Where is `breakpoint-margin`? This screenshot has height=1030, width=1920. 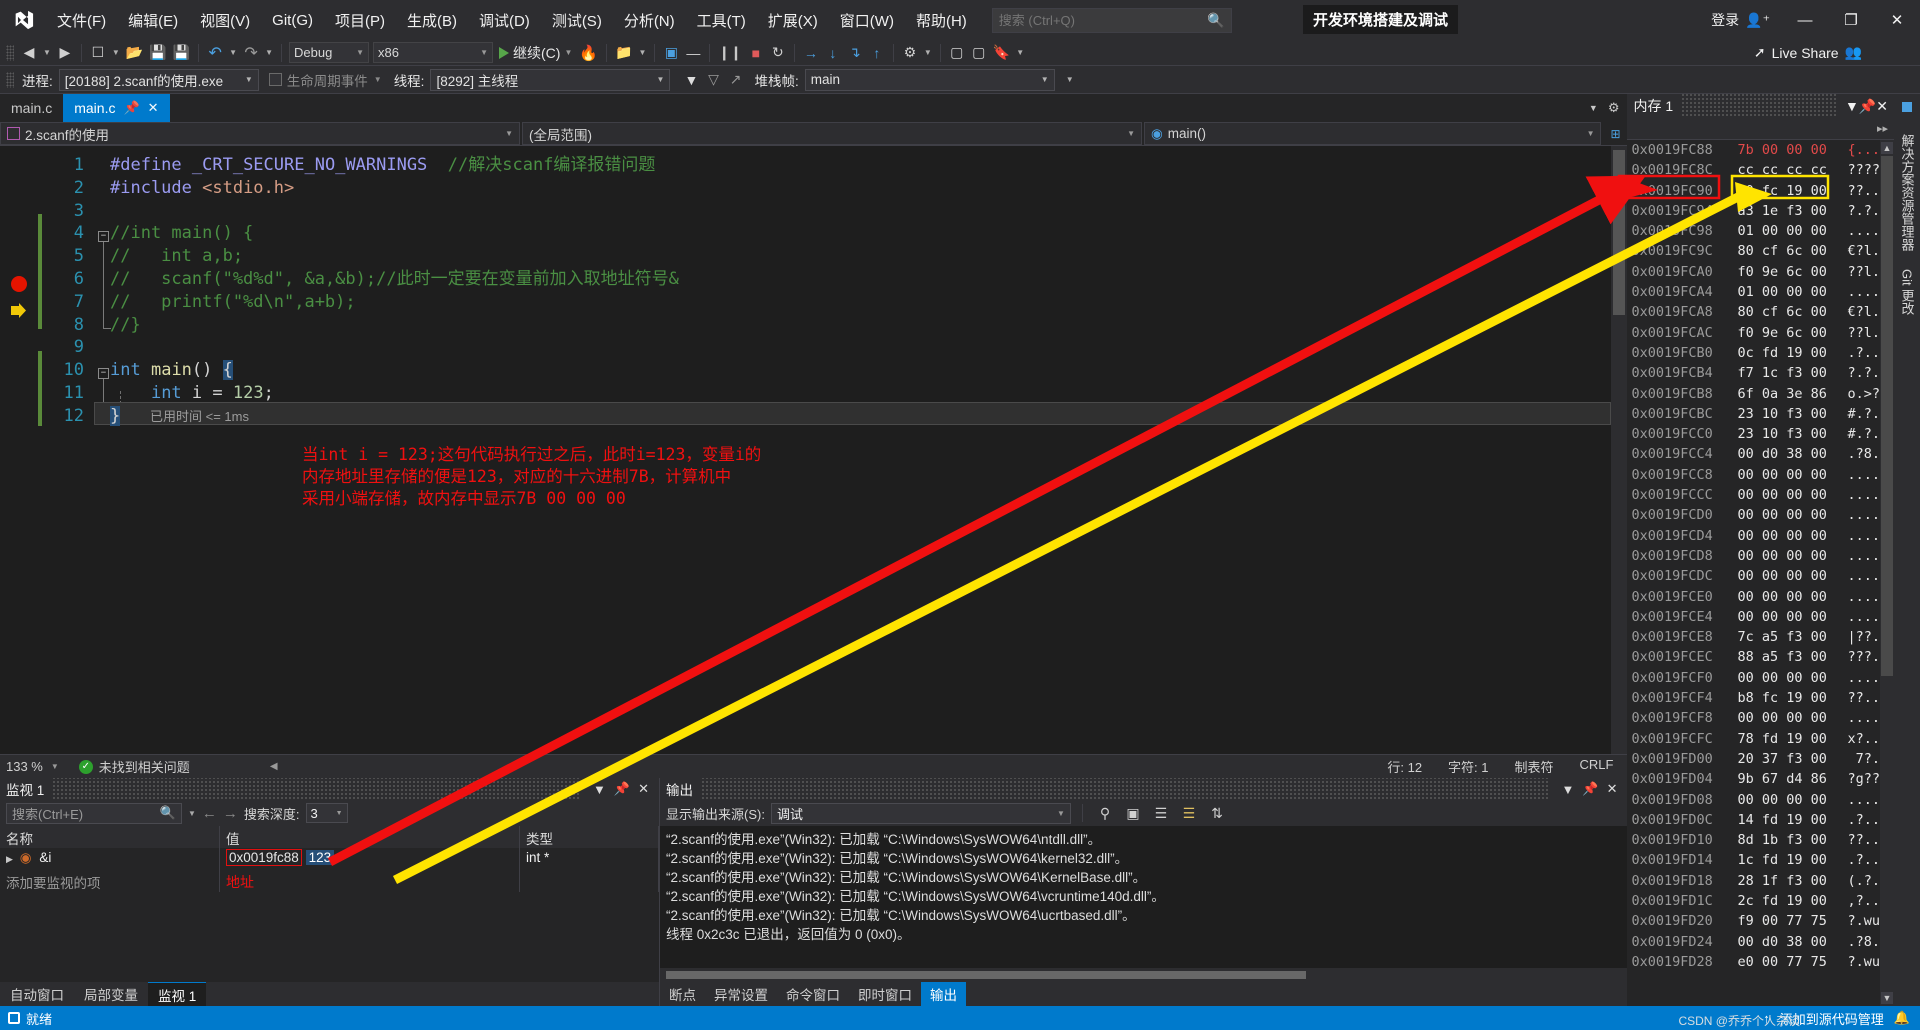 breakpoint-margin is located at coordinates (19, 450).